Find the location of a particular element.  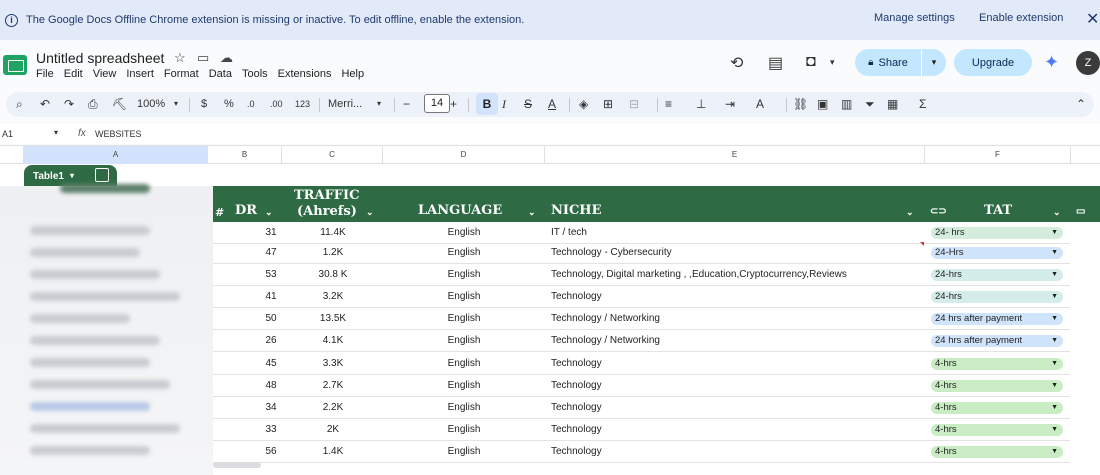

menu-format: Format is located at coordinates (181, 74).